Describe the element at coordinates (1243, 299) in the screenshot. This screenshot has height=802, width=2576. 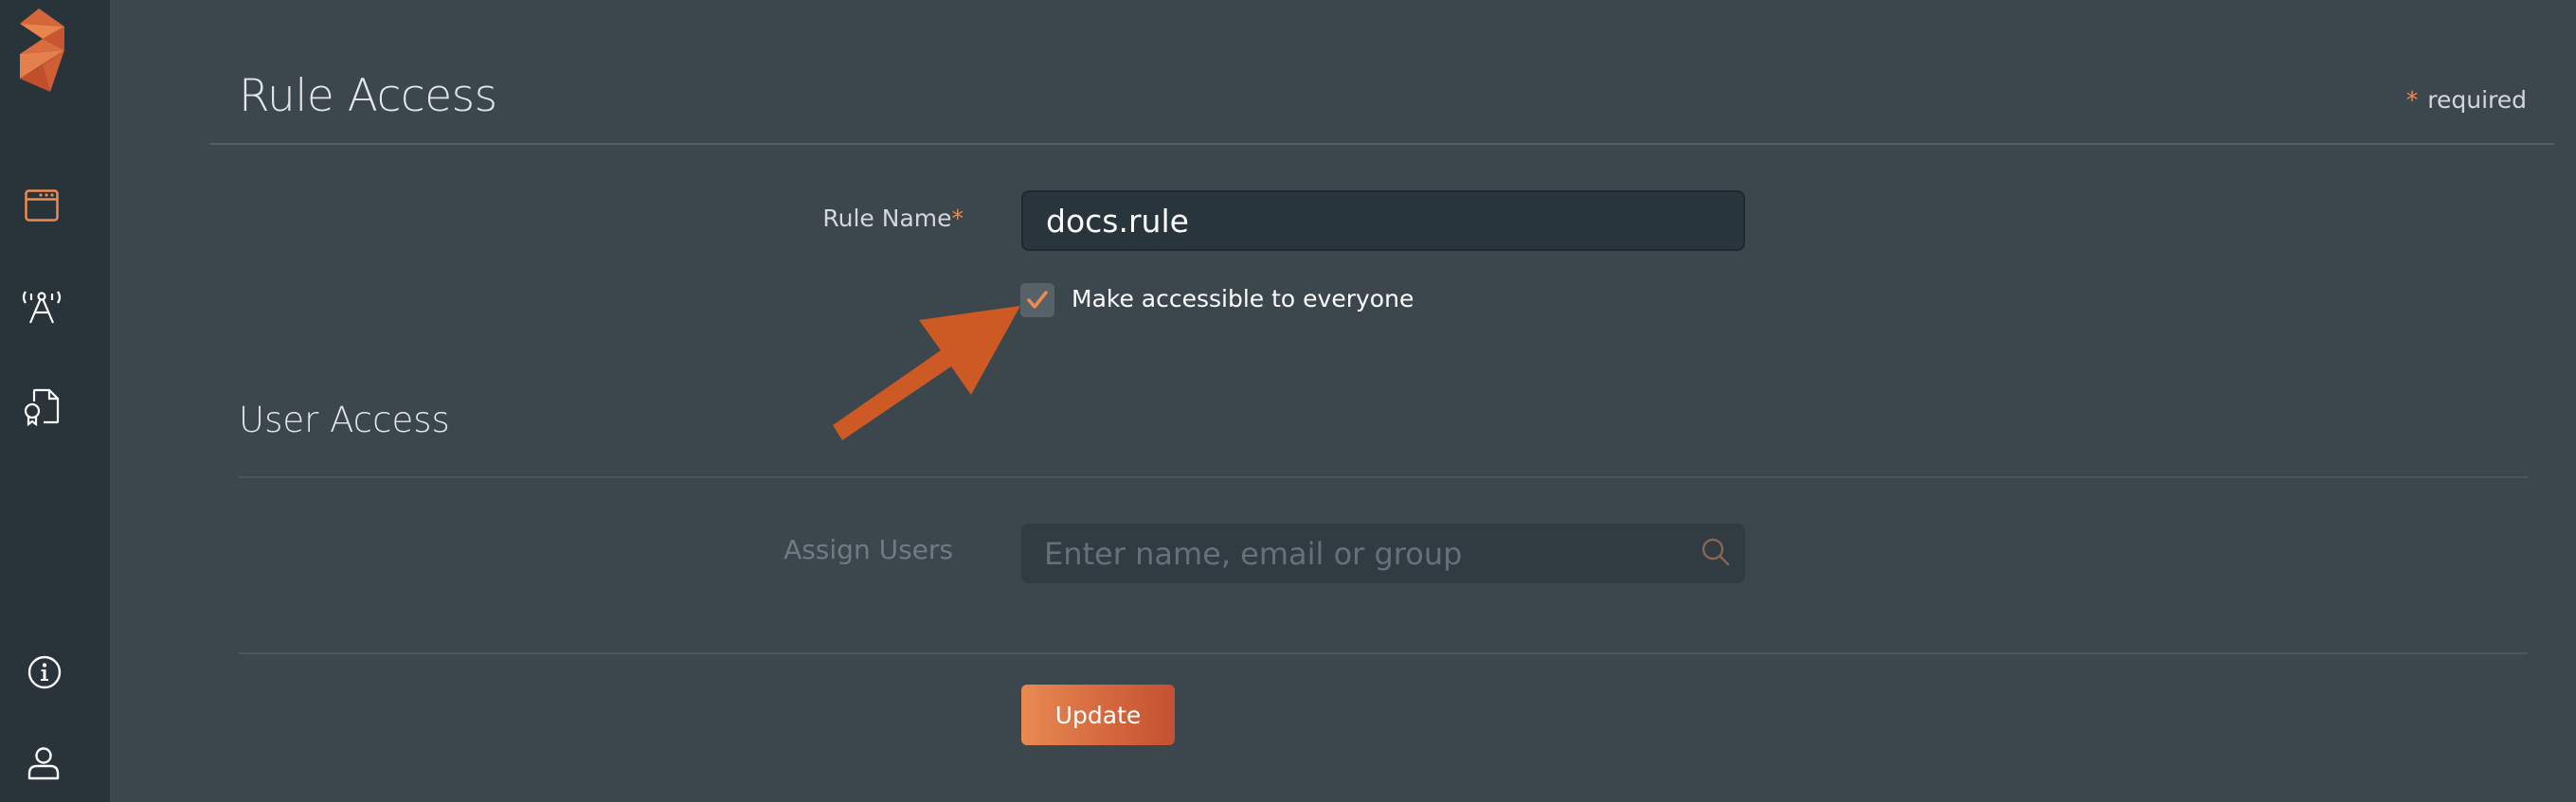
I see `make-accessible-label: Make accessible to everyone` at that location.